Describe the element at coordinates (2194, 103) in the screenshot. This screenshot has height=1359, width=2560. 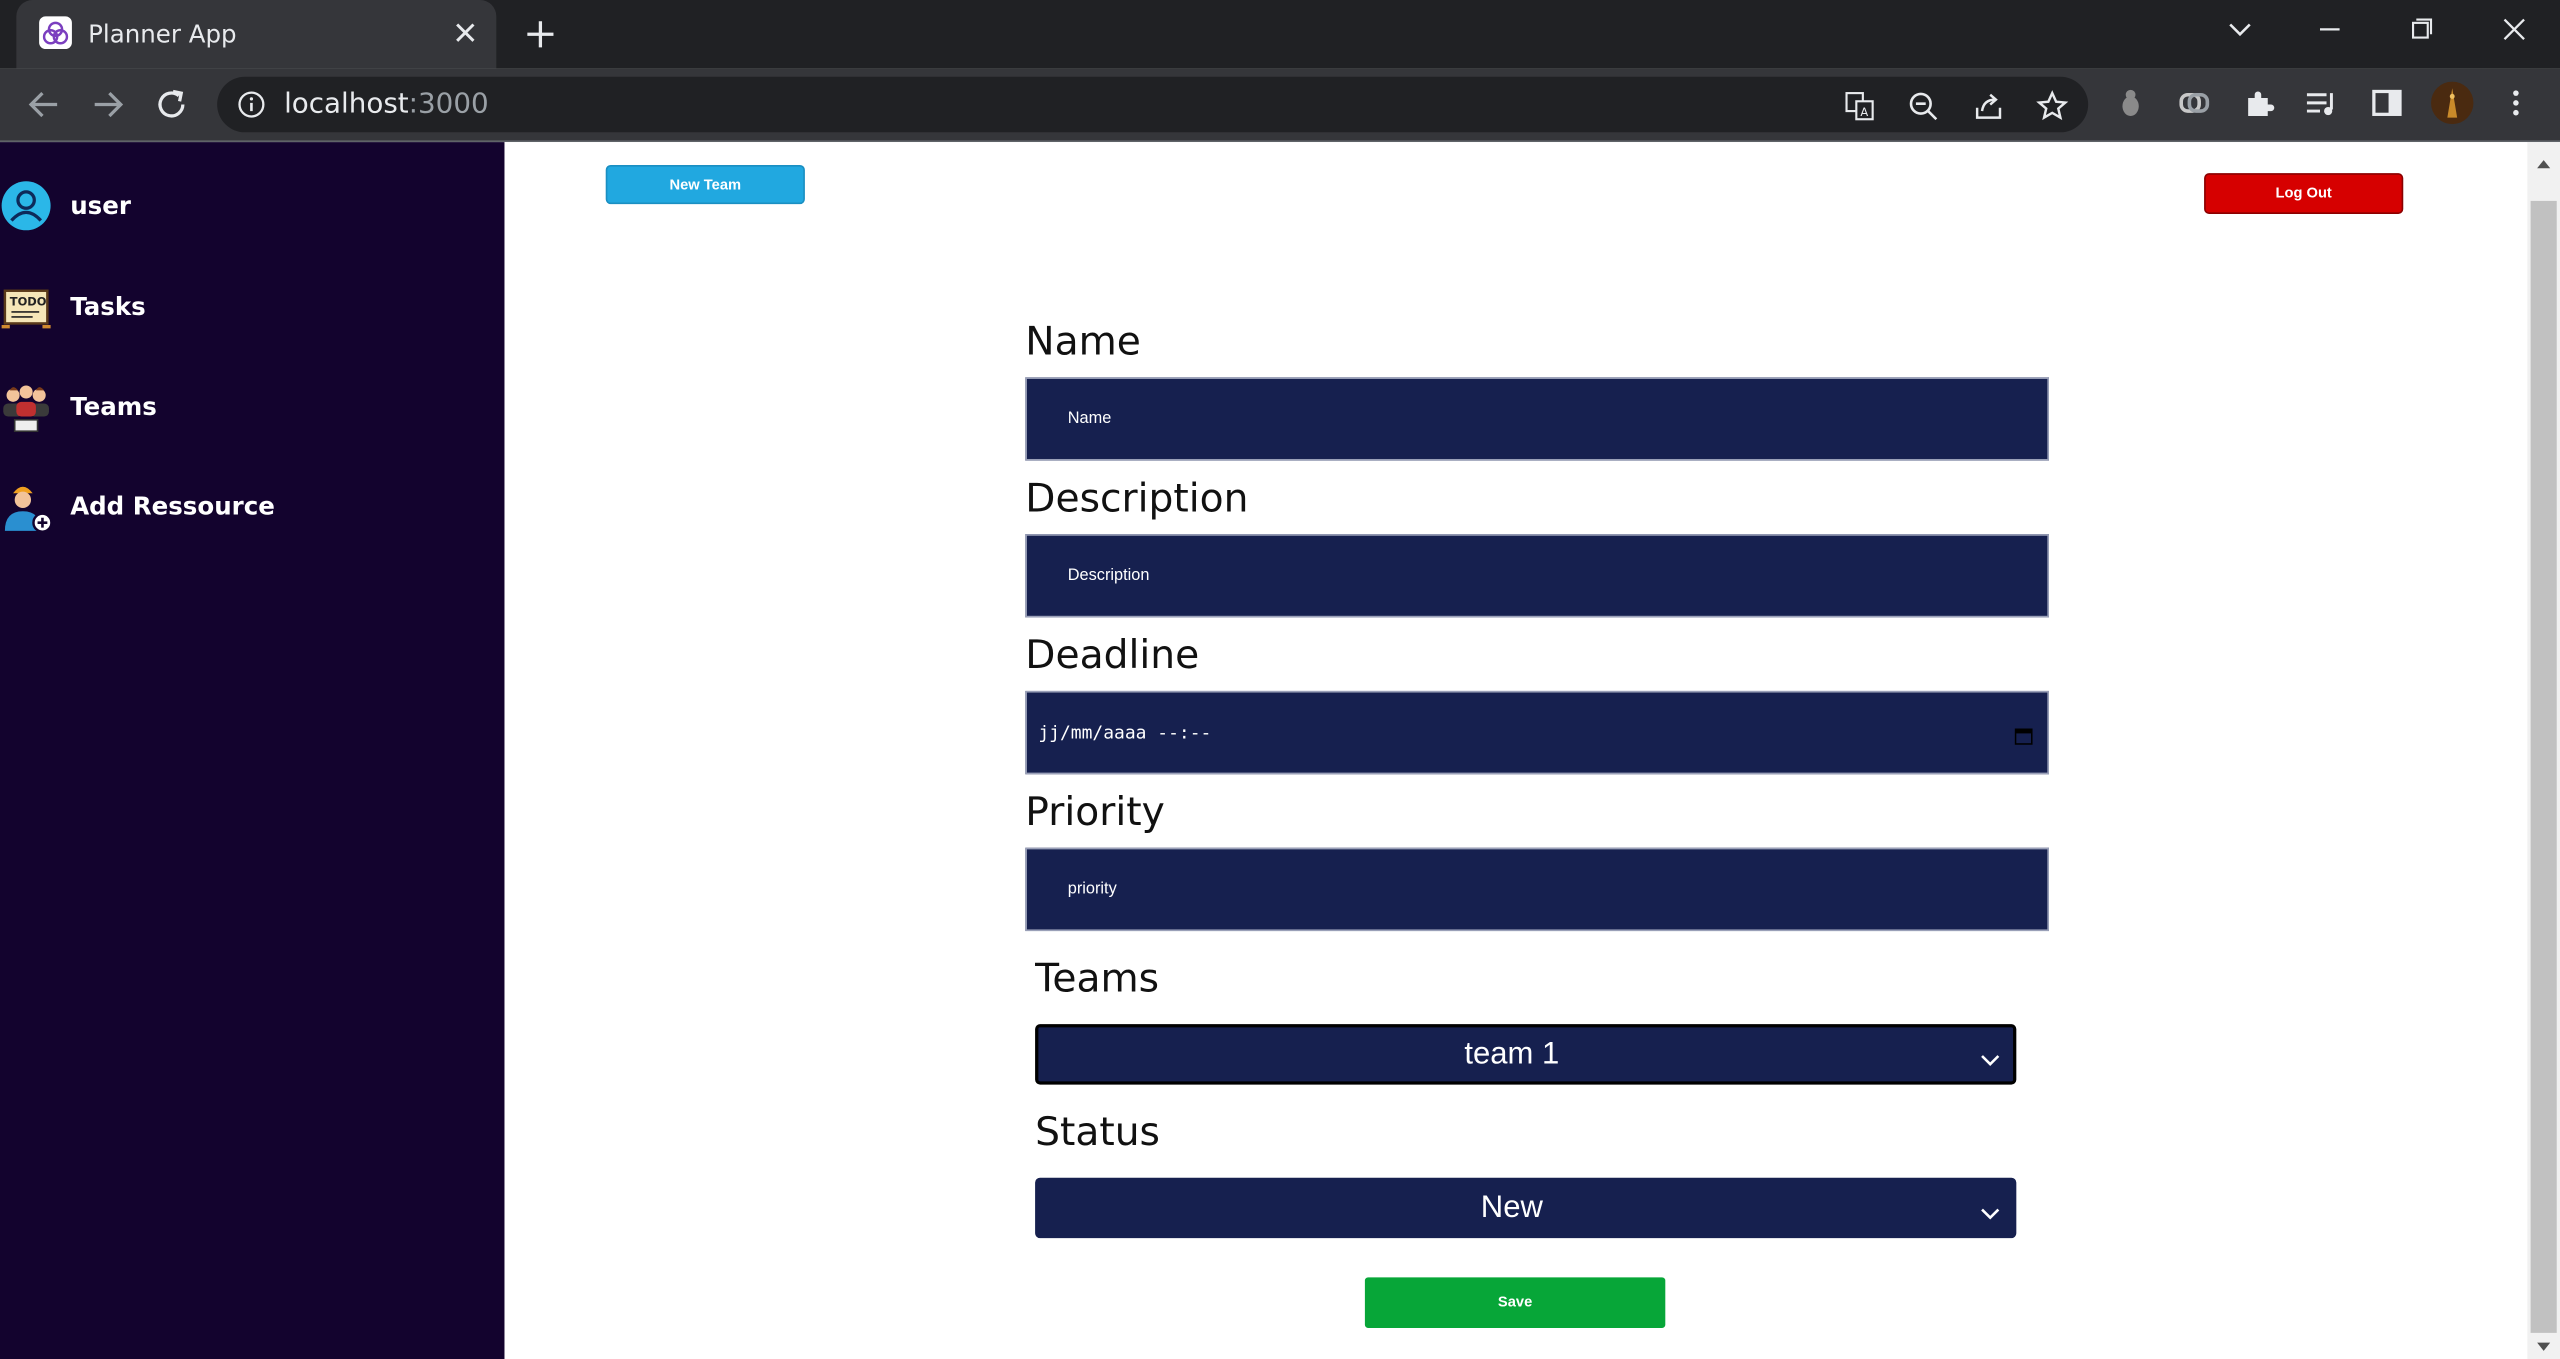
I see `extension-link-icon` at that location.